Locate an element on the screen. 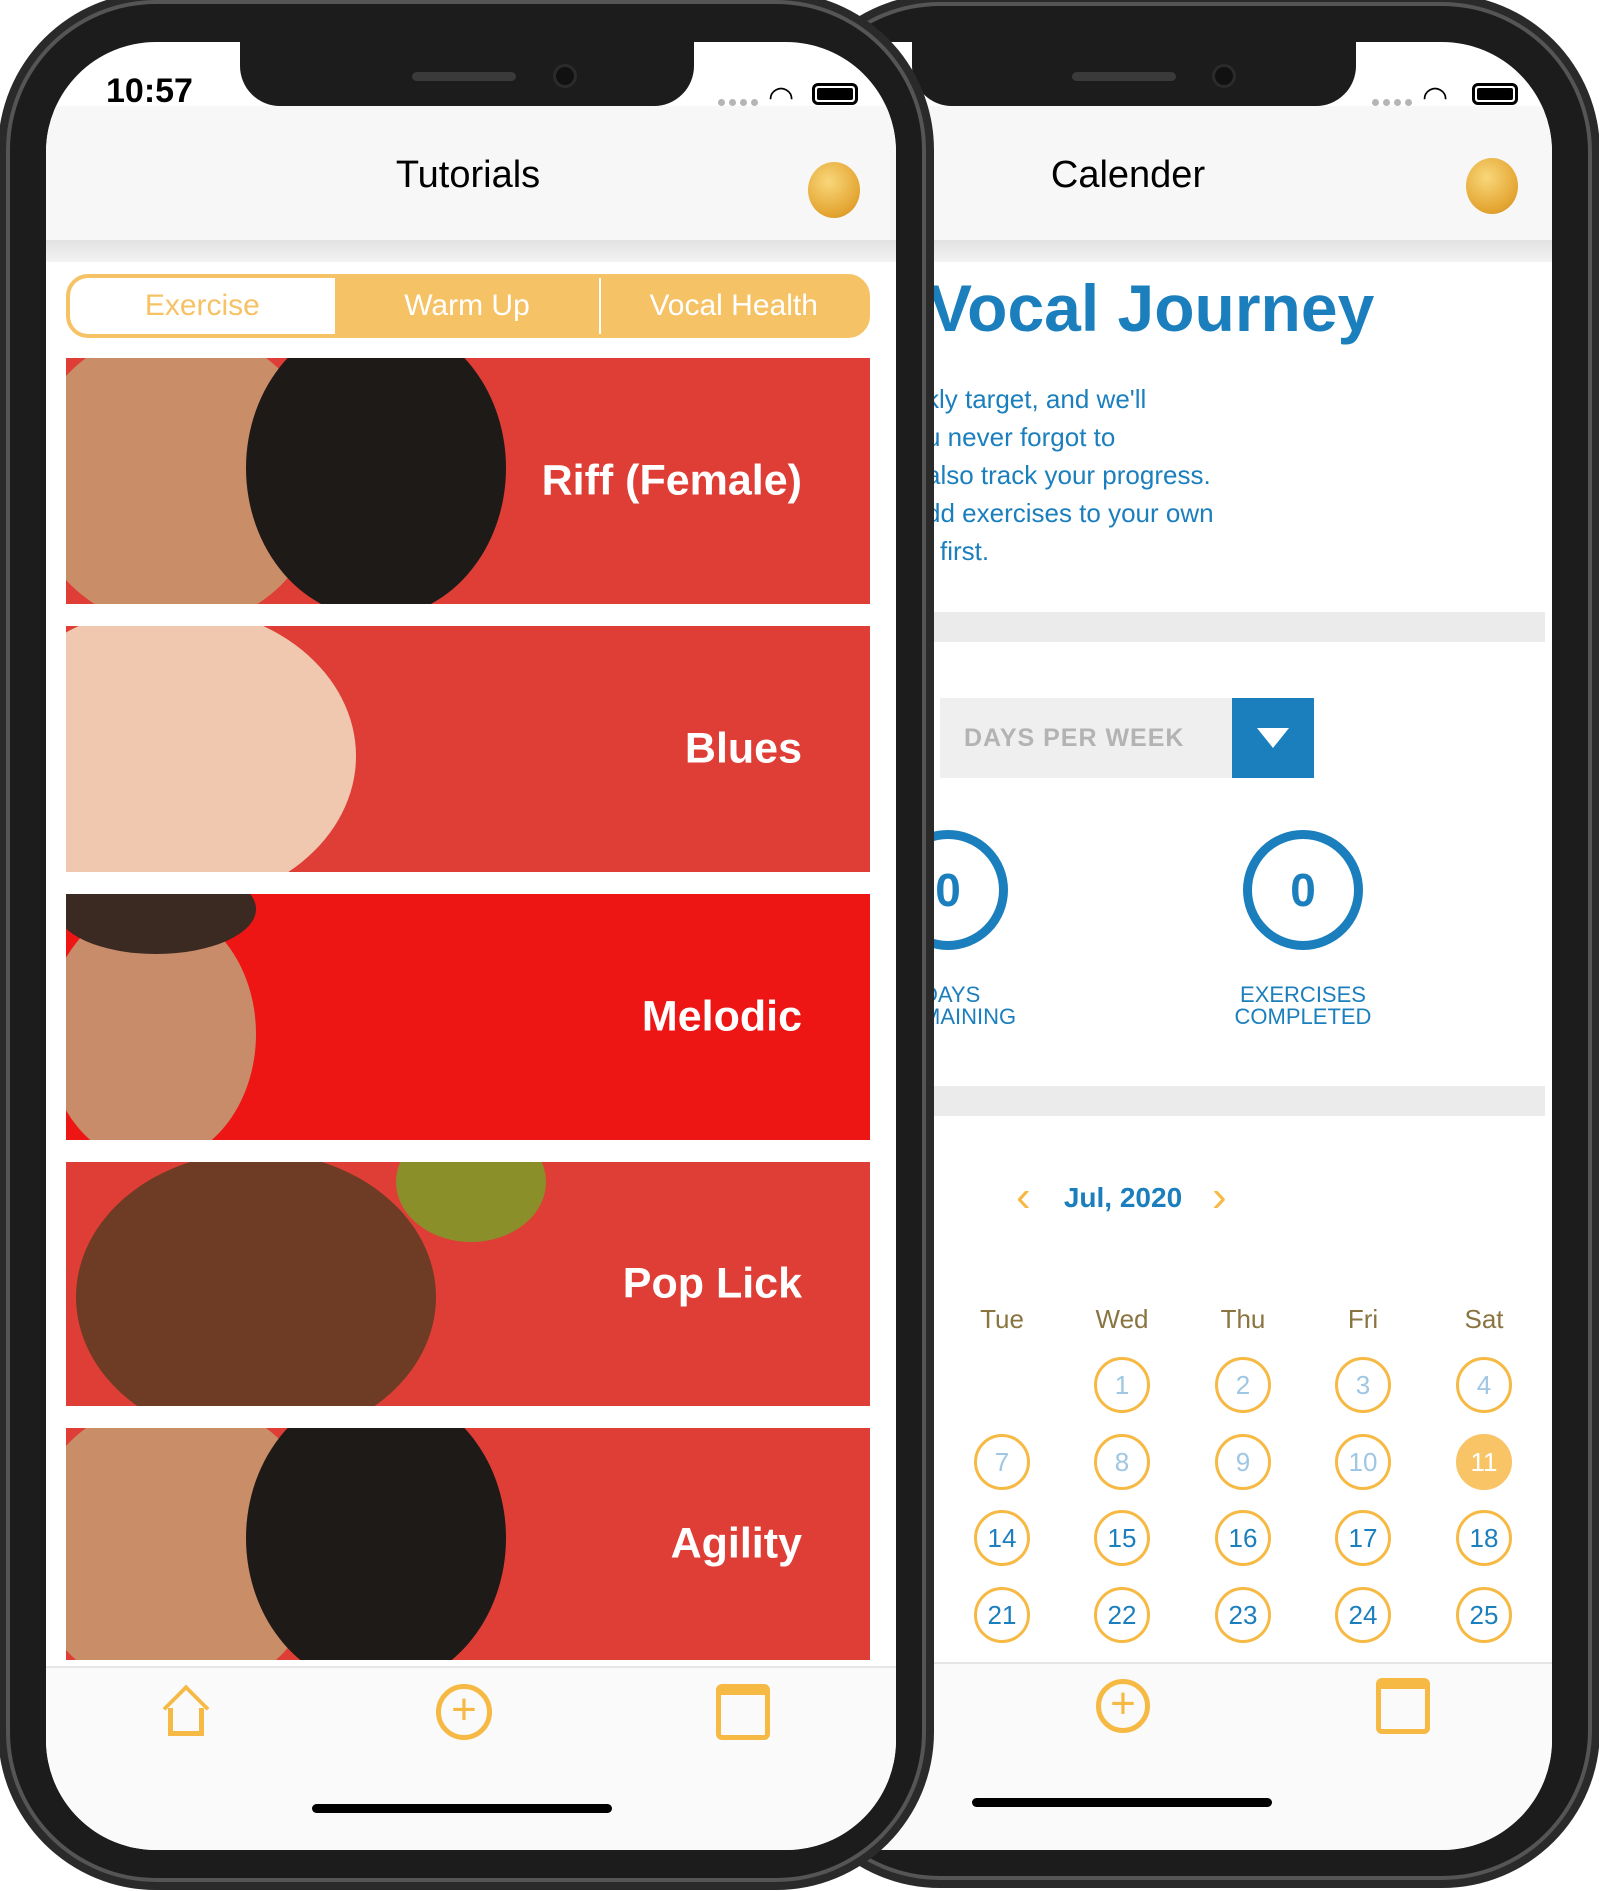  journey-line: first. is located at coordinates (965, 551).